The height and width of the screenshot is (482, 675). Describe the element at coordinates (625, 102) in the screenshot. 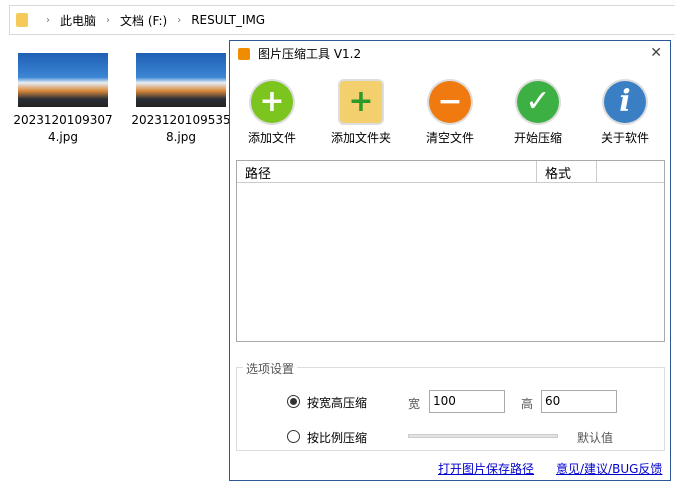

I see `info-icon: i` at that location.